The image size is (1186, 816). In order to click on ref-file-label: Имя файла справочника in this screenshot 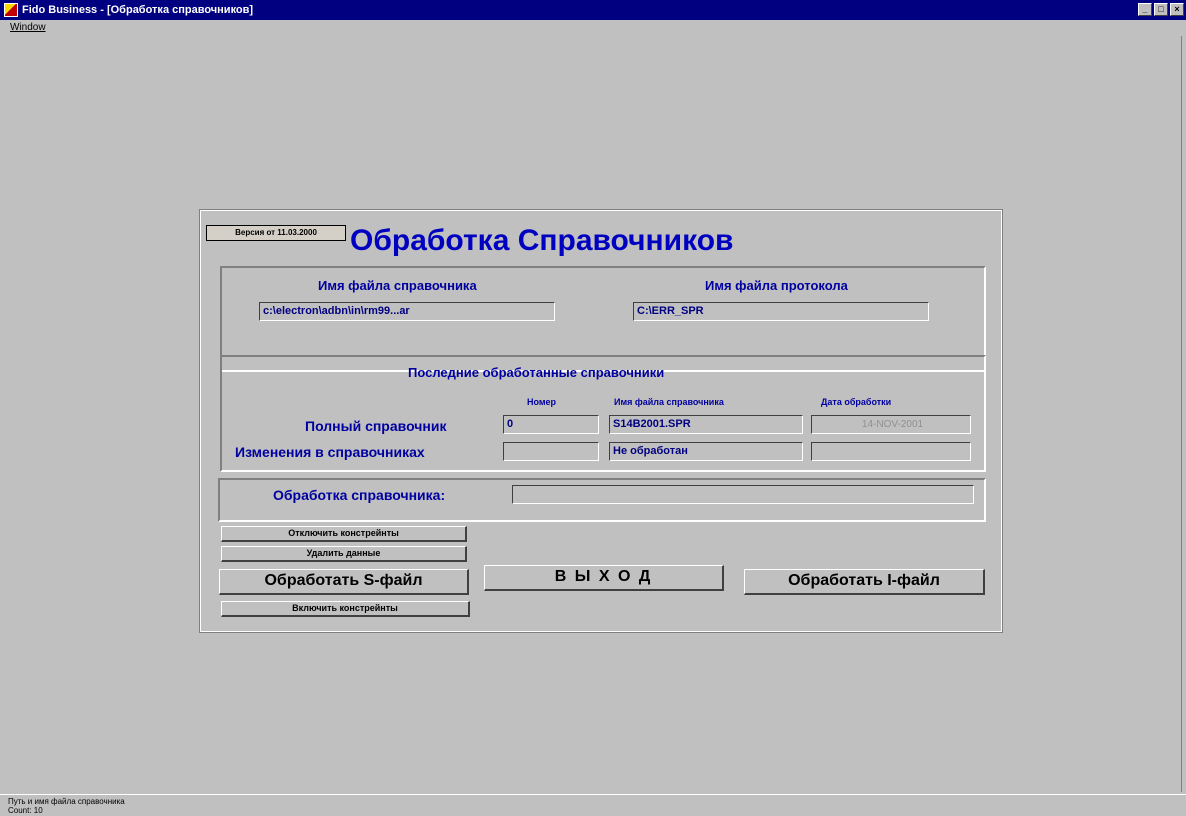, I will do `click(397, 285)`.